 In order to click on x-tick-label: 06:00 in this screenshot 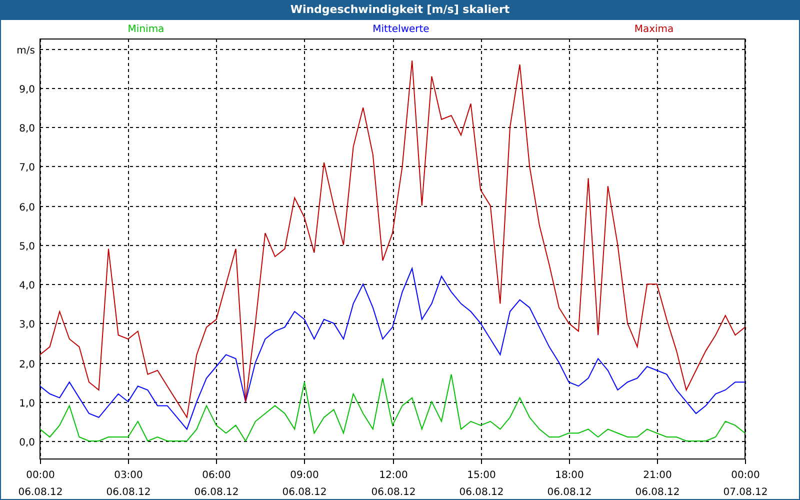, I will do `click(216, 475)`.